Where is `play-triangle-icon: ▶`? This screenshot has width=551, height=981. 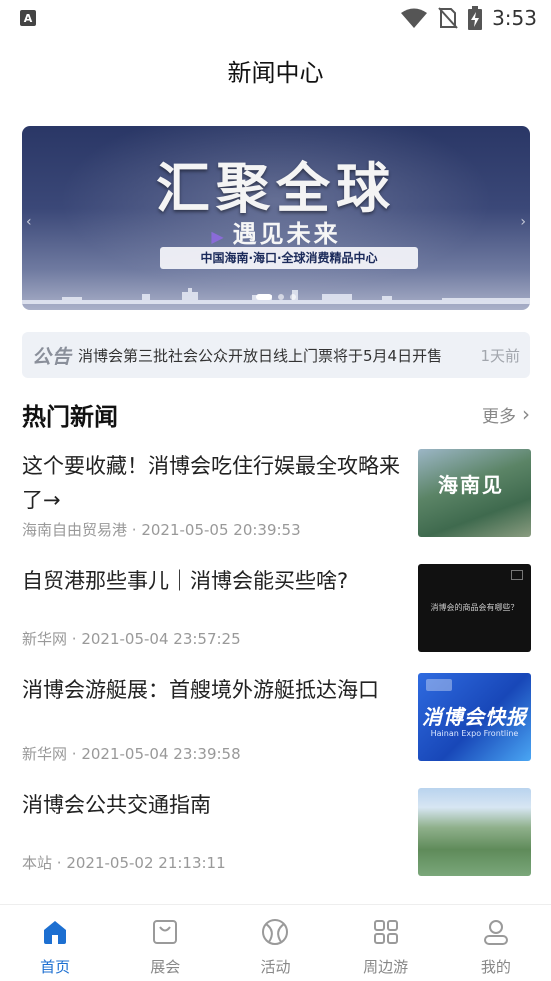
play-triangle-icon: ▶ is located at coordinates (219, 236).